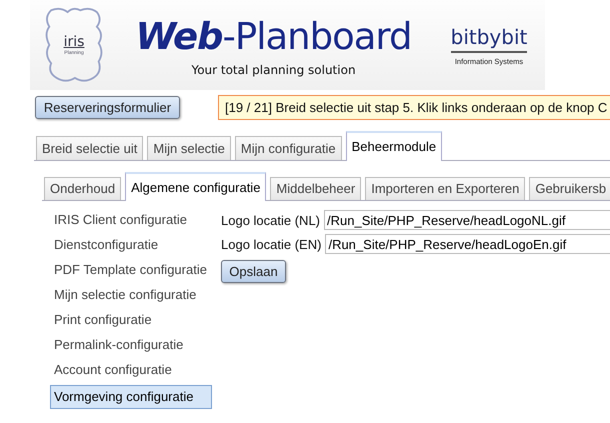  Describe the element at coordinates (467, 220) in the screenshot. I see `input-field: /Run_Site/PHP_Reserve/headLogoNL.gif` at that location.